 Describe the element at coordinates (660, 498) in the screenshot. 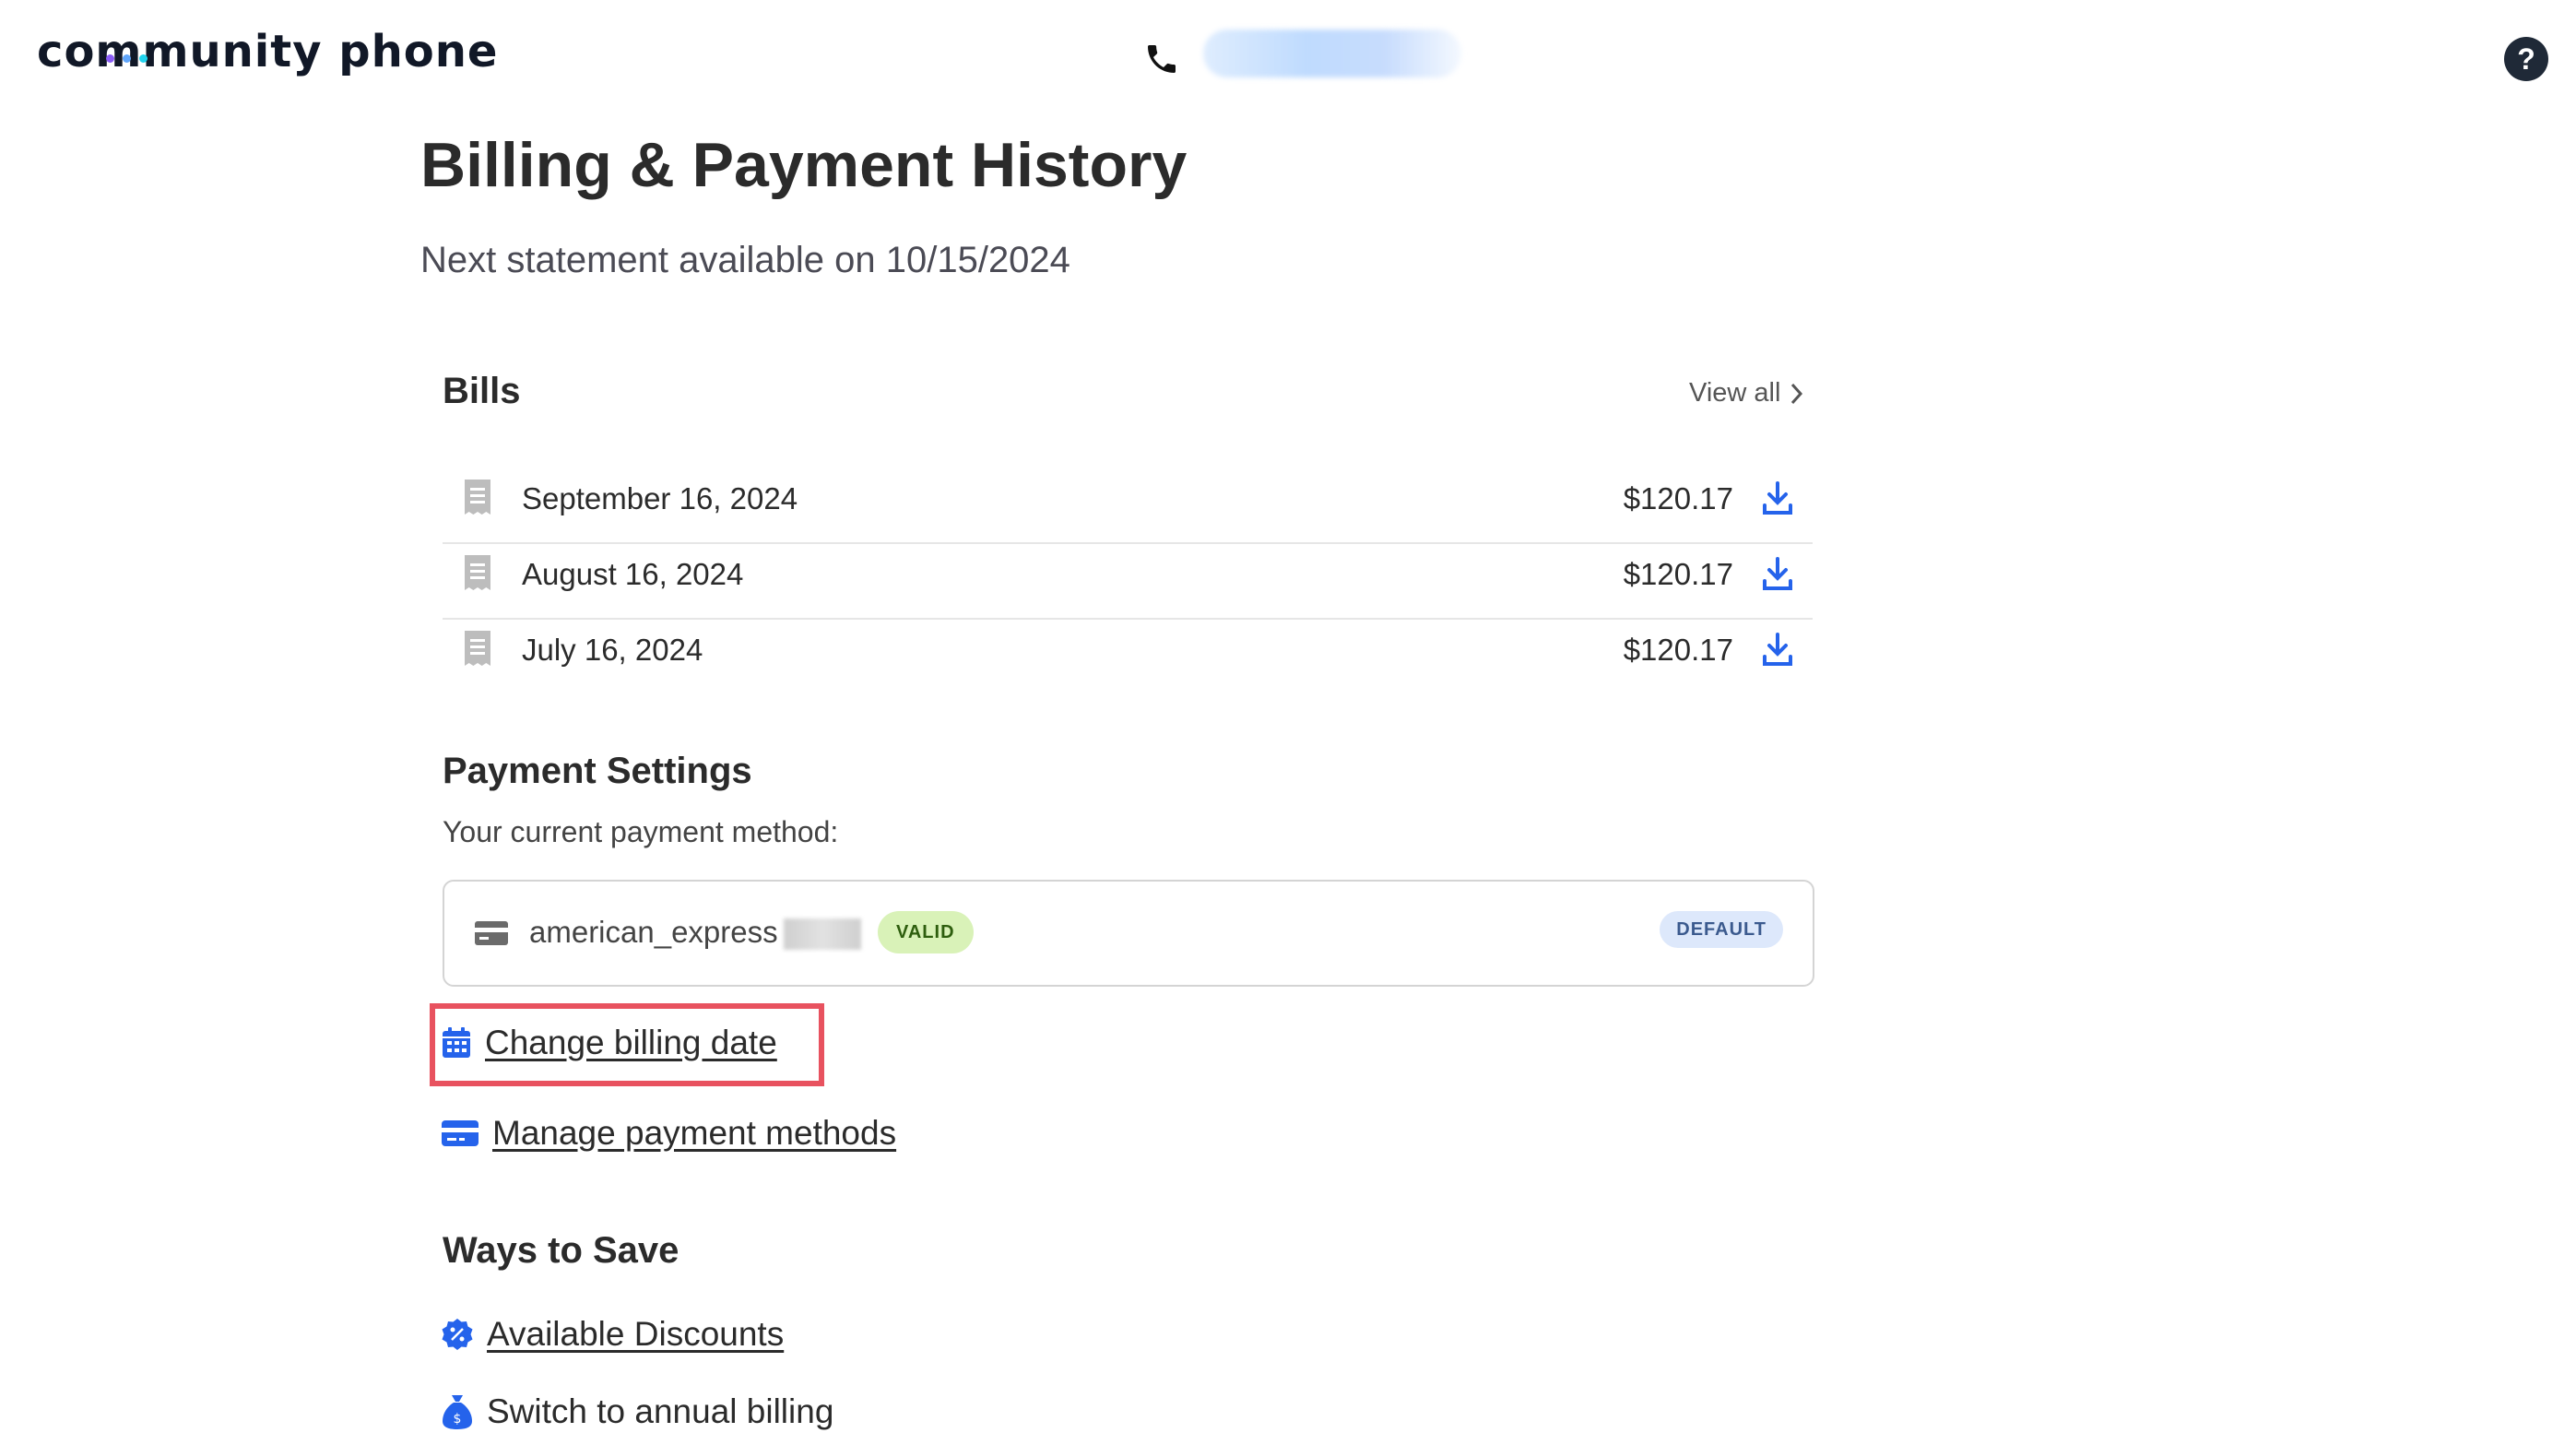

I see `bill-date: September 16, 2024` at that location.